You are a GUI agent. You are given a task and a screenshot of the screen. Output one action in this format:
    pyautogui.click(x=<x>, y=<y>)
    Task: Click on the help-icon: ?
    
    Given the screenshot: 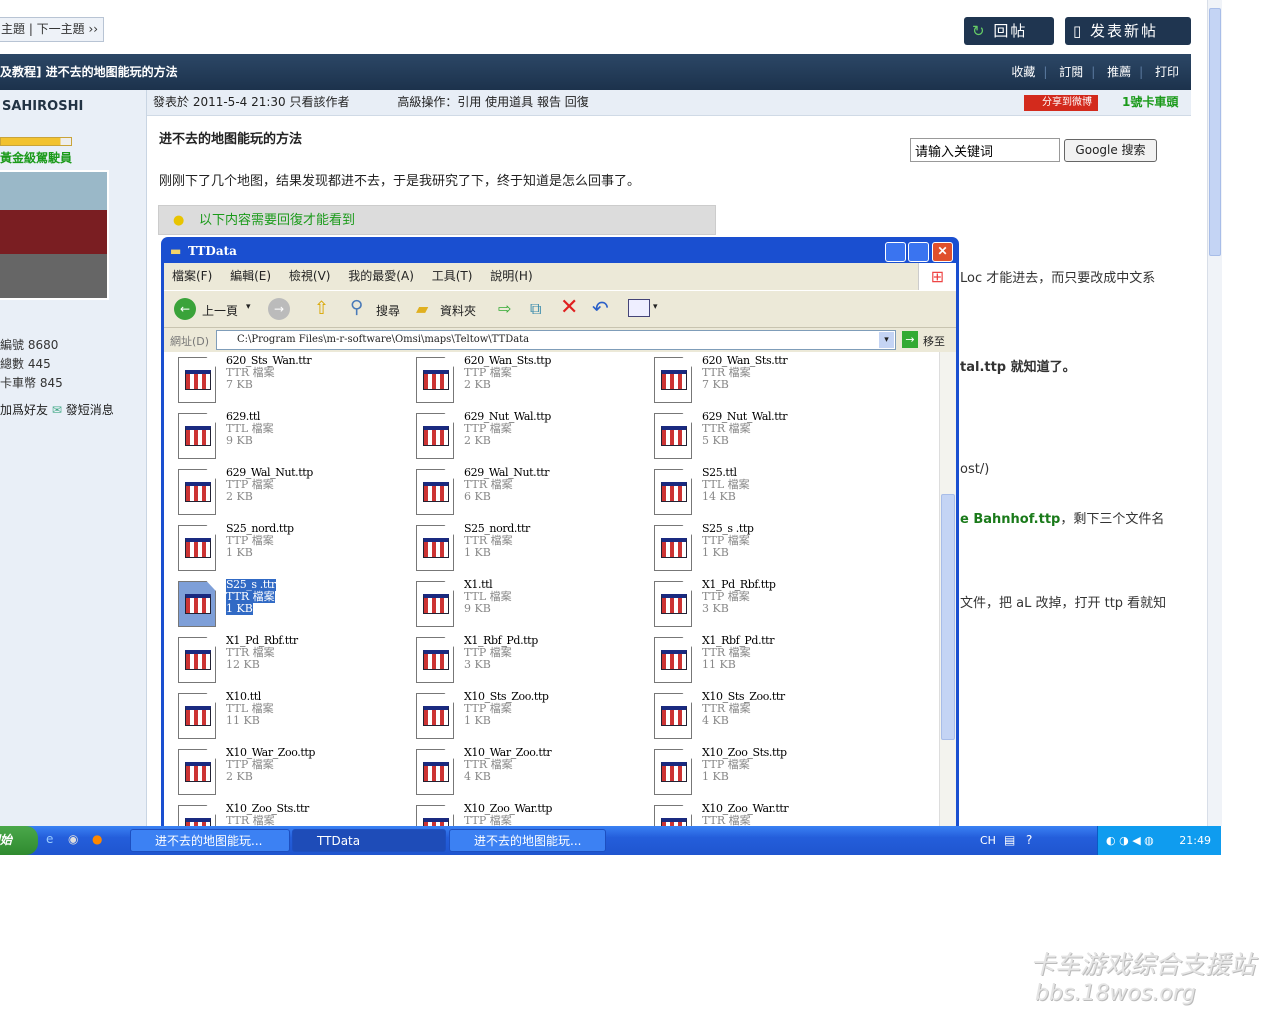 What is the action you would take?
    pyautogui.click(x=1029, y=840)
    